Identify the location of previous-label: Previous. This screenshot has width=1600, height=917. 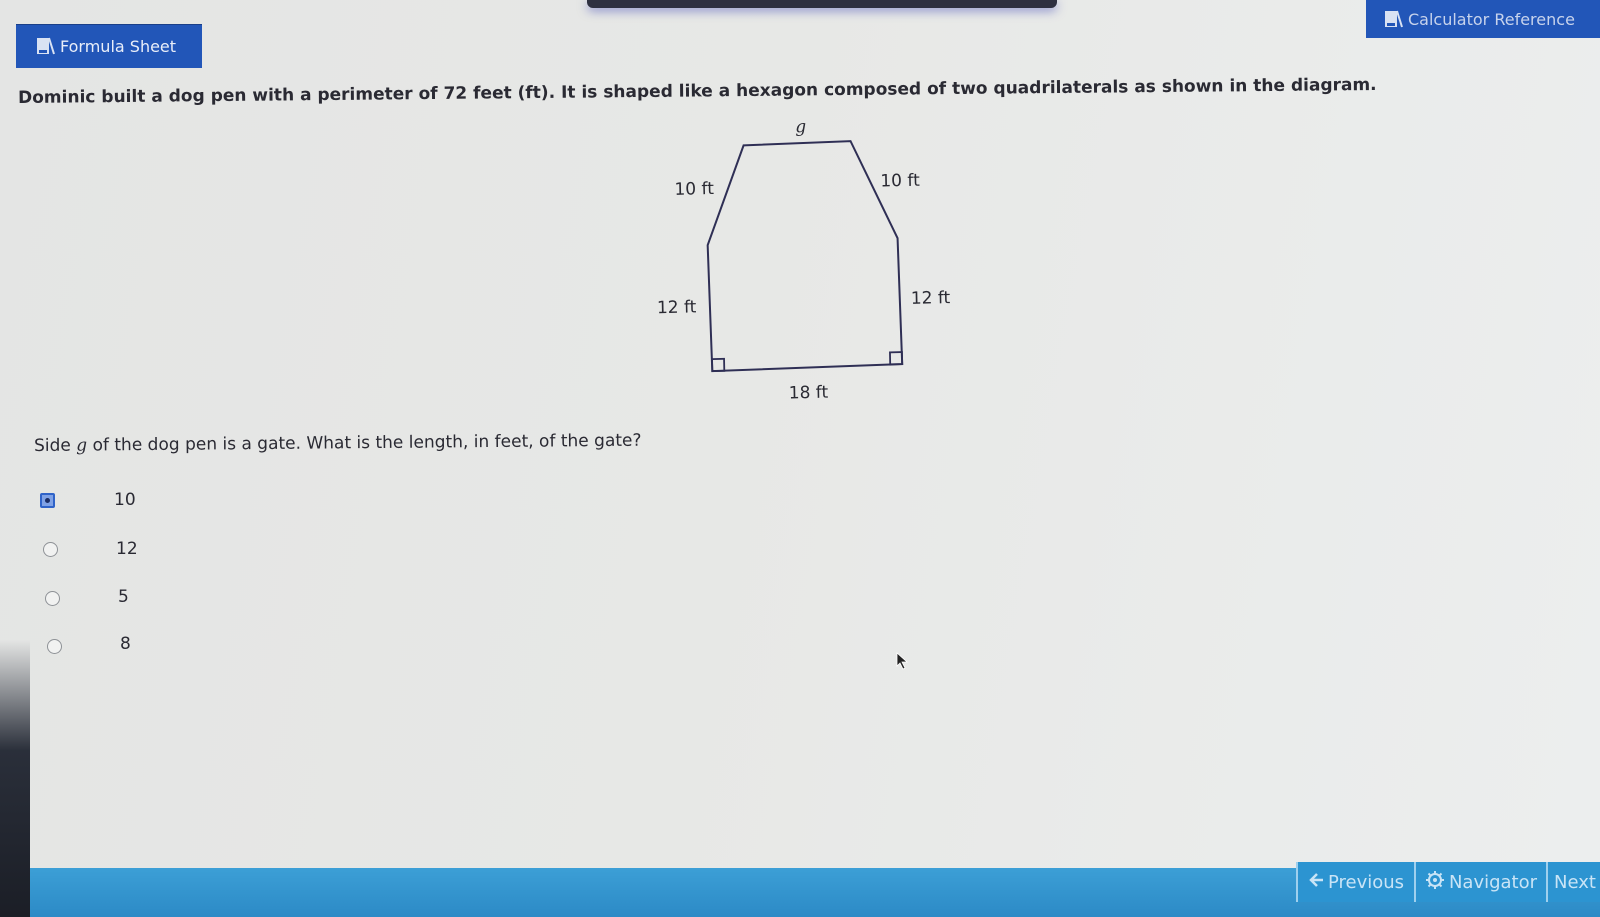
(1366, 882).